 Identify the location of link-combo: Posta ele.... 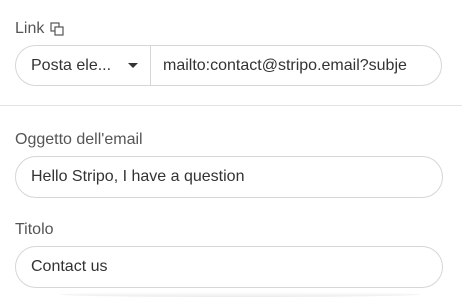
(228, 65).